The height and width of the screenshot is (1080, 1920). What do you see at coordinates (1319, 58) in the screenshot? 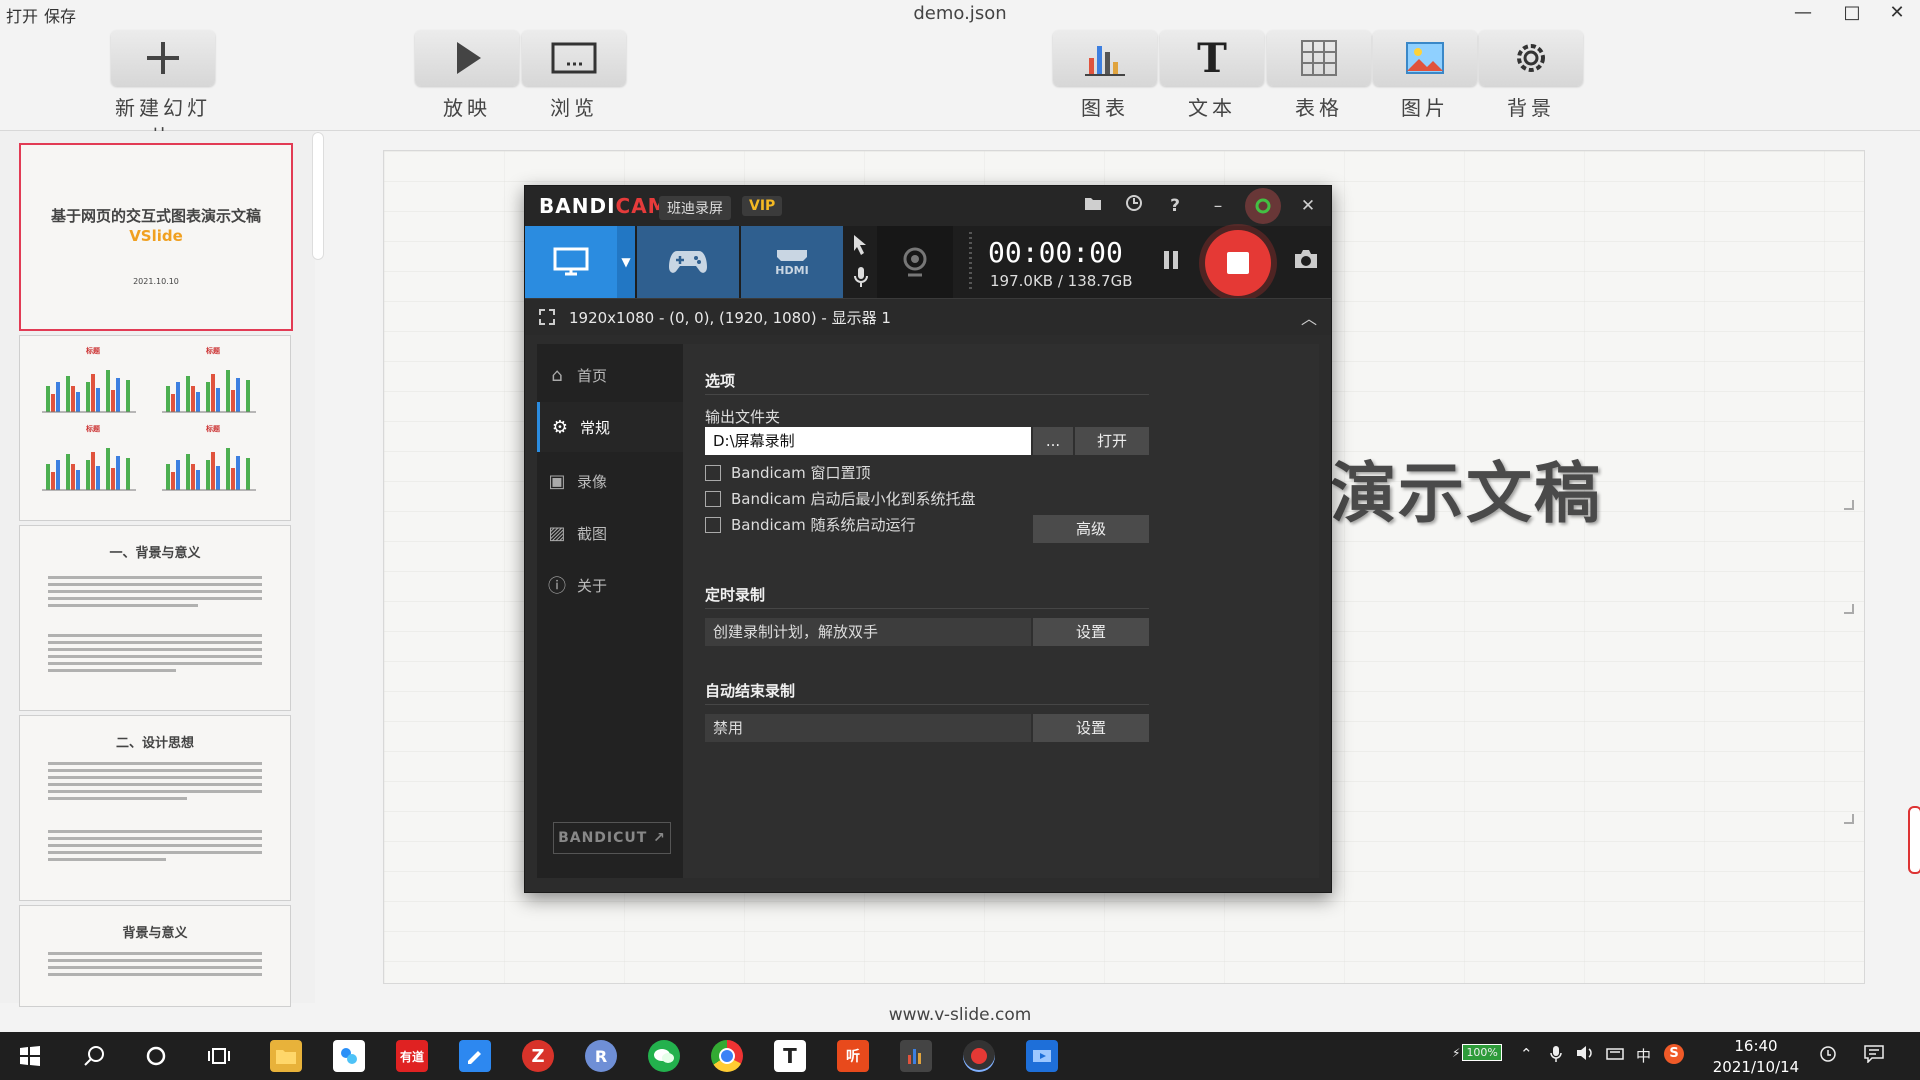
I see `table-icon` at bounding box center [1319, 58].